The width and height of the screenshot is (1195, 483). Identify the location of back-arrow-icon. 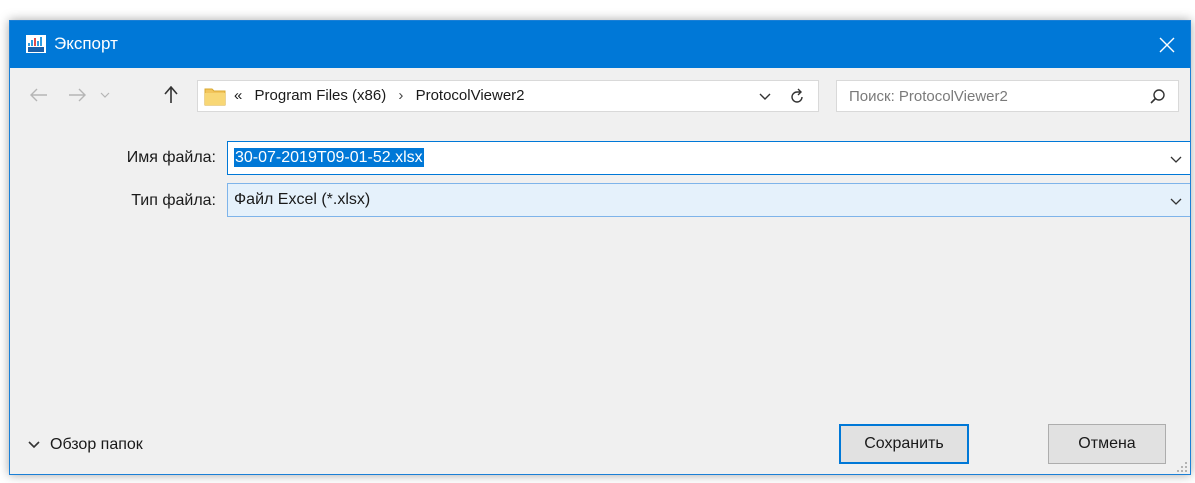
(38, 95).